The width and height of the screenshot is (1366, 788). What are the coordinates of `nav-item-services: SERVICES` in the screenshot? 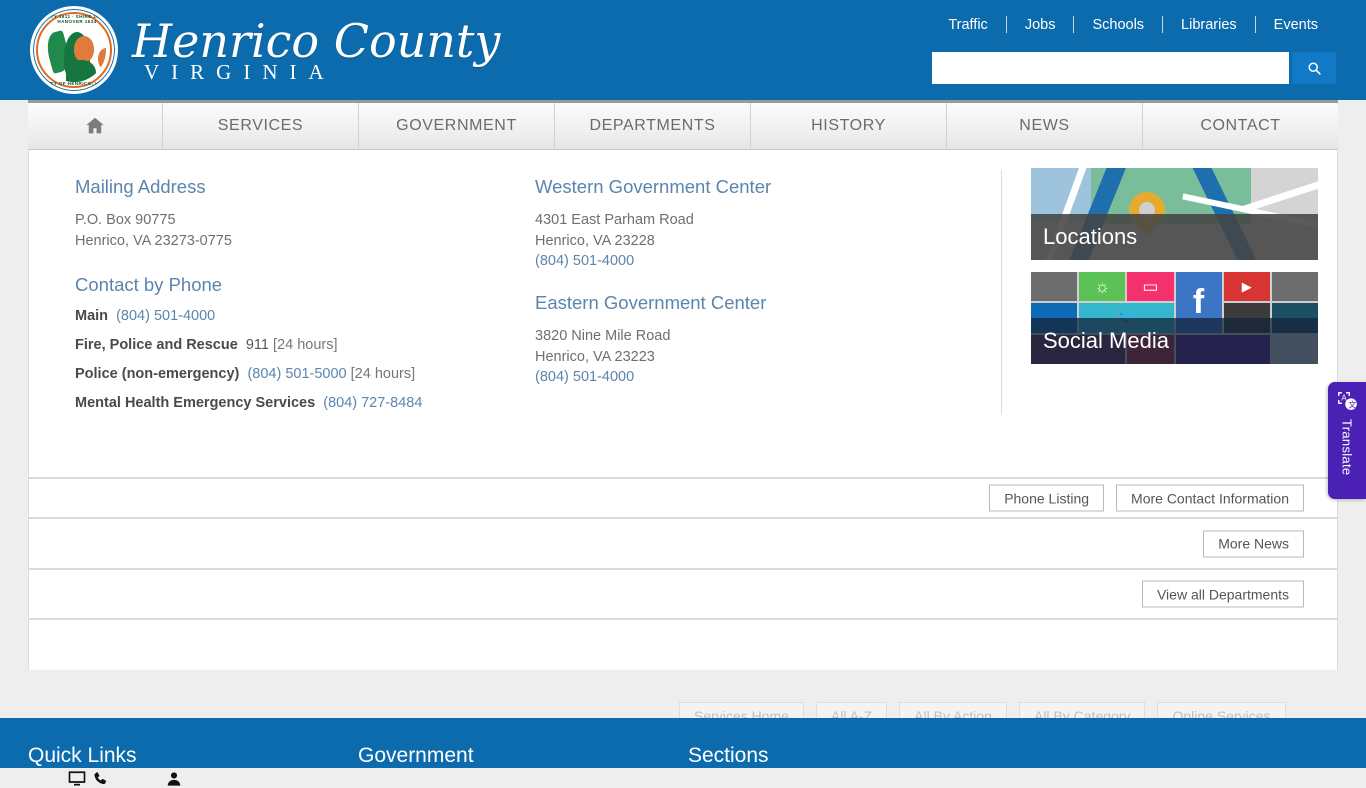 It's located at (261, 126).